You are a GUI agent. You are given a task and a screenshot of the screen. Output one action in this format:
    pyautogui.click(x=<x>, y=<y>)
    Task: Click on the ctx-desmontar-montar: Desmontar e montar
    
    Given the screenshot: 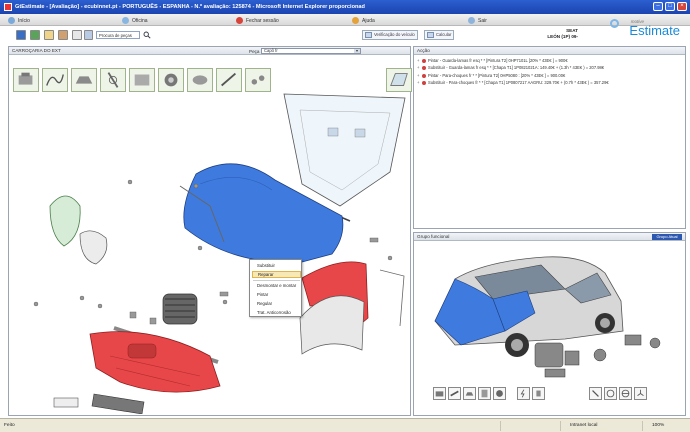 What is the action you would take?
    pyautogui.click(x=276, y=285)
    